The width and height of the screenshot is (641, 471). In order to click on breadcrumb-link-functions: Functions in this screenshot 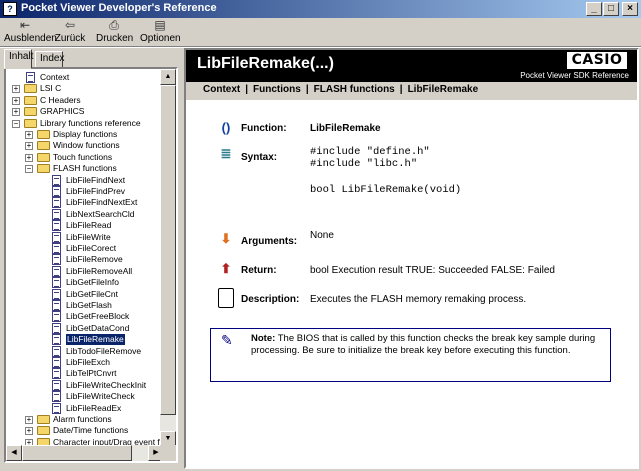, I will do `click(277, 89)`.